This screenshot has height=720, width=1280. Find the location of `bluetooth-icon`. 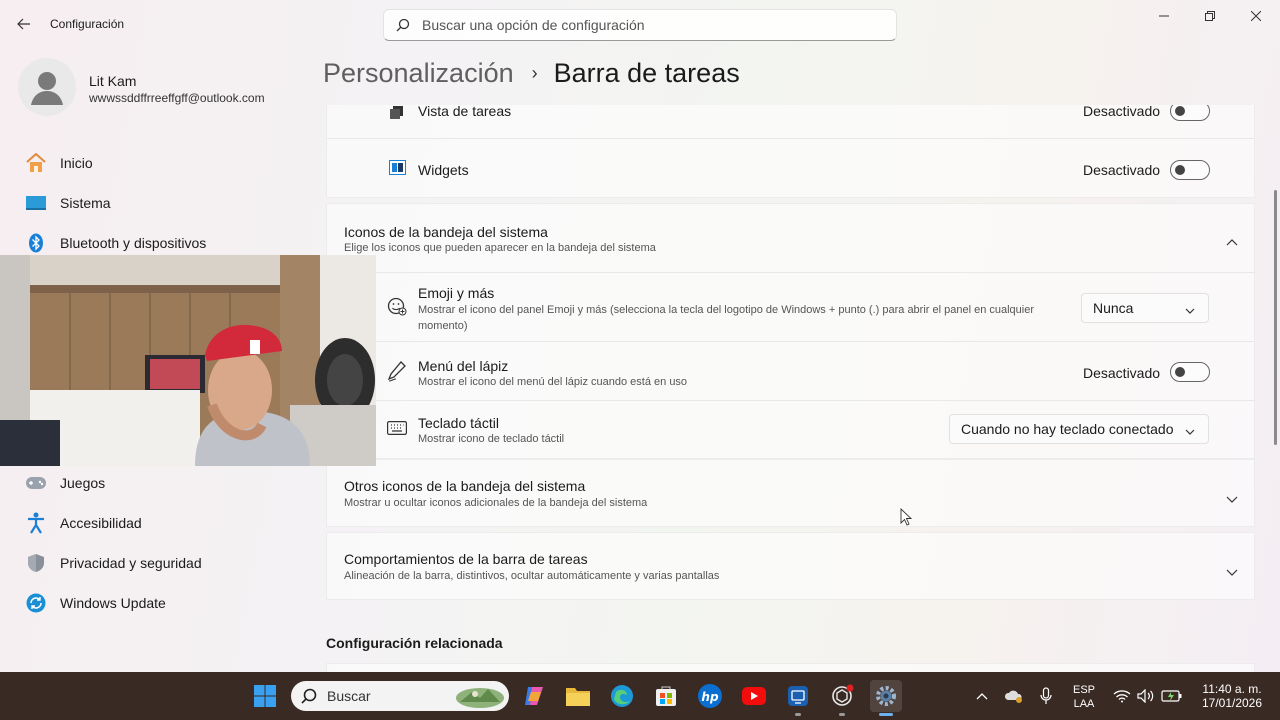

bluetooth-icon is located at coordinates (36, 243).